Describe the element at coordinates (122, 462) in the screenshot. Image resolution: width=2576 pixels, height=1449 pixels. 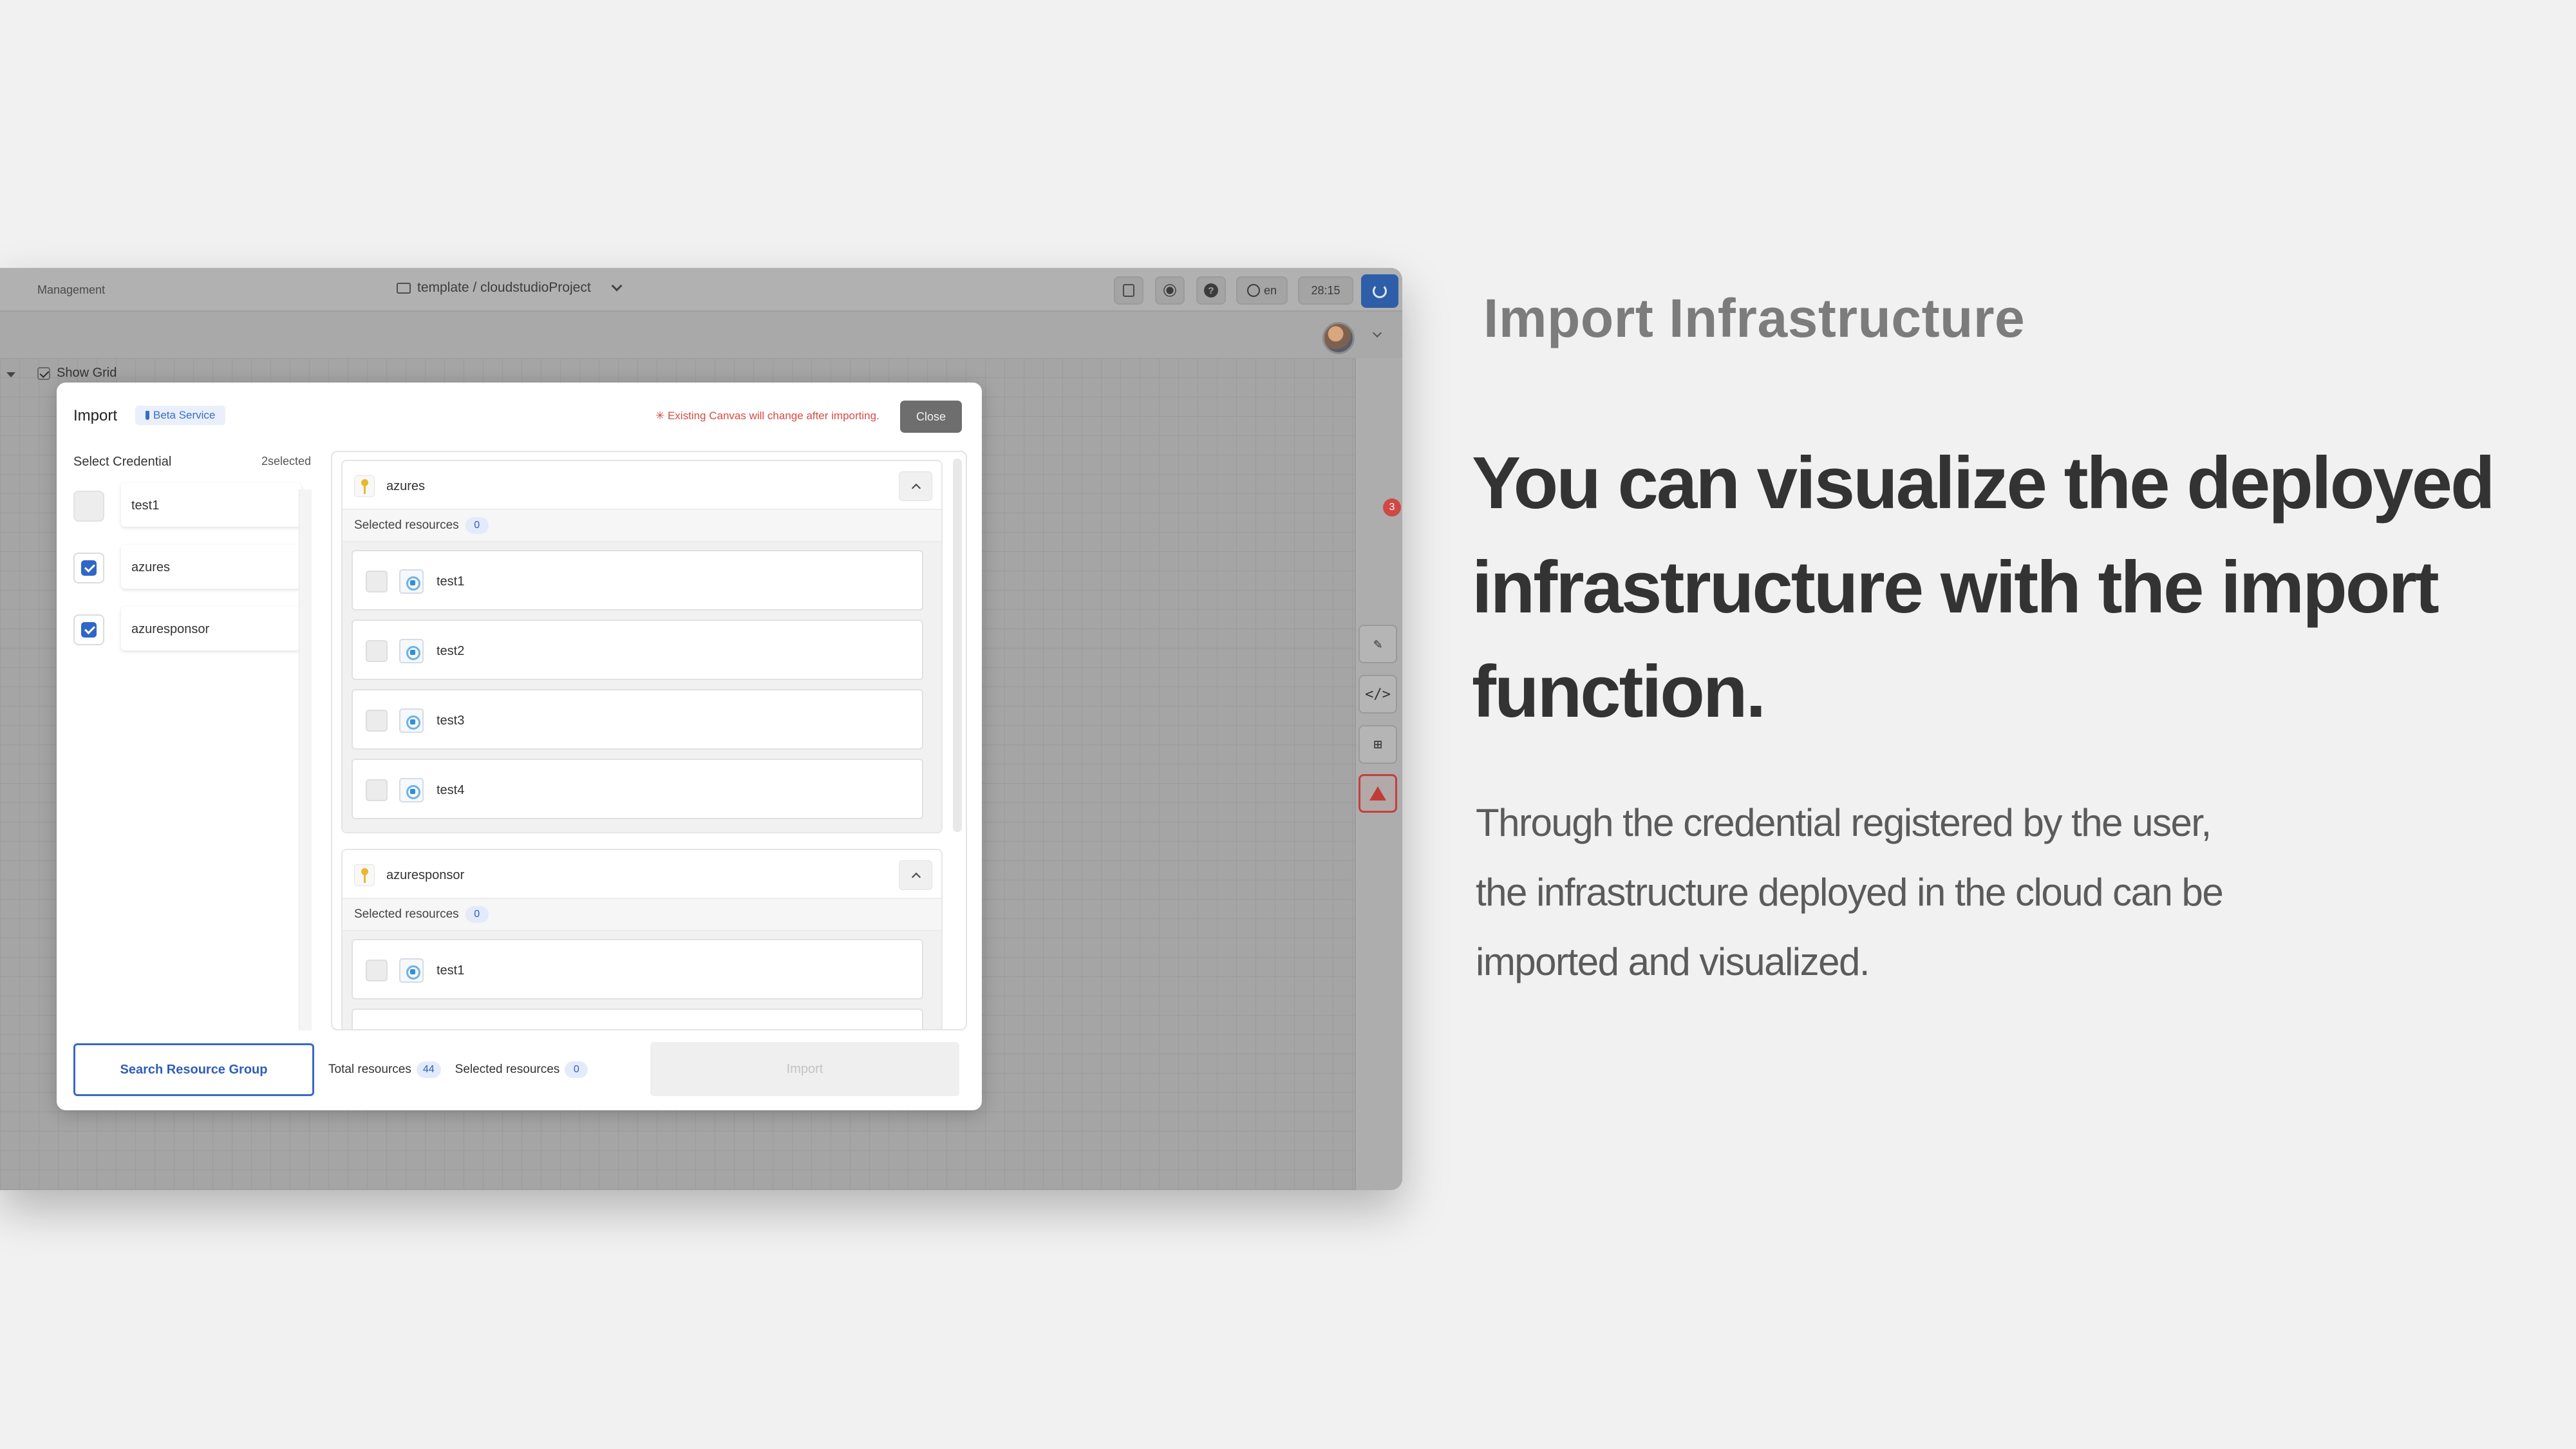
I see `credentials-header: Select Credential` at that location.